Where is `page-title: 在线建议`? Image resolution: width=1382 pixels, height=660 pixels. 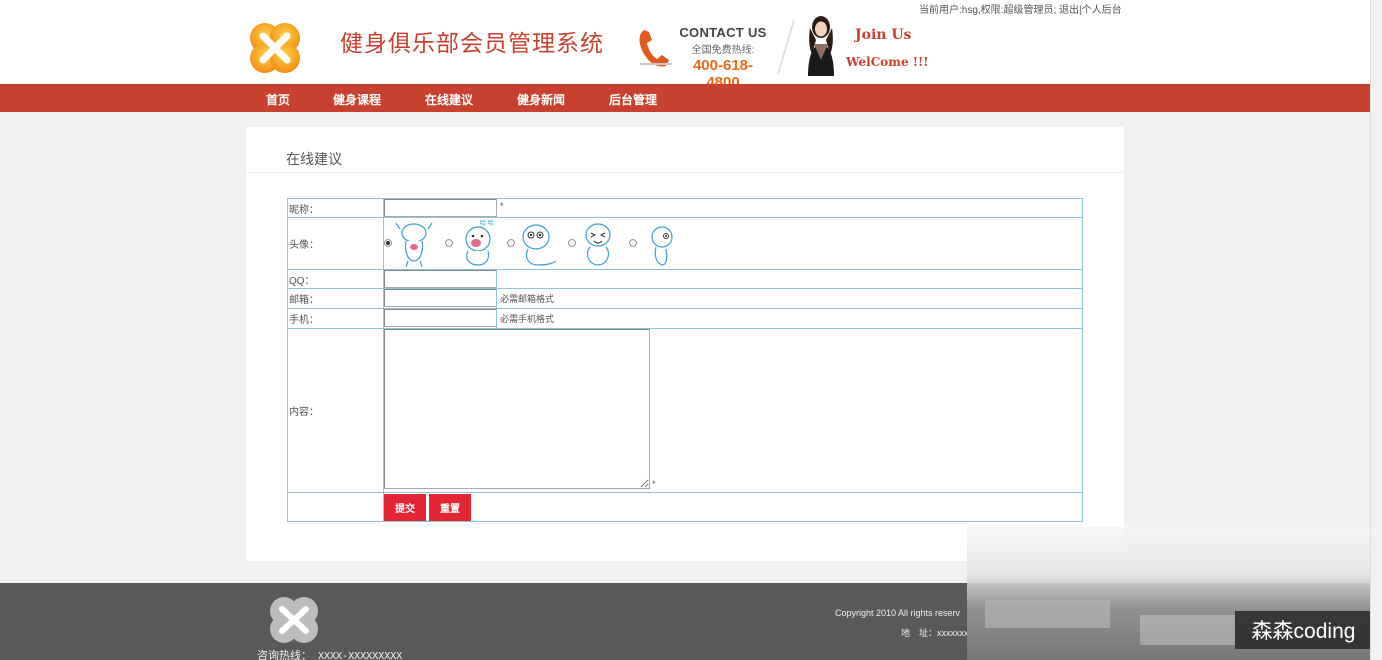
page-title: 在线建议 is located at coordinates (314, 159).